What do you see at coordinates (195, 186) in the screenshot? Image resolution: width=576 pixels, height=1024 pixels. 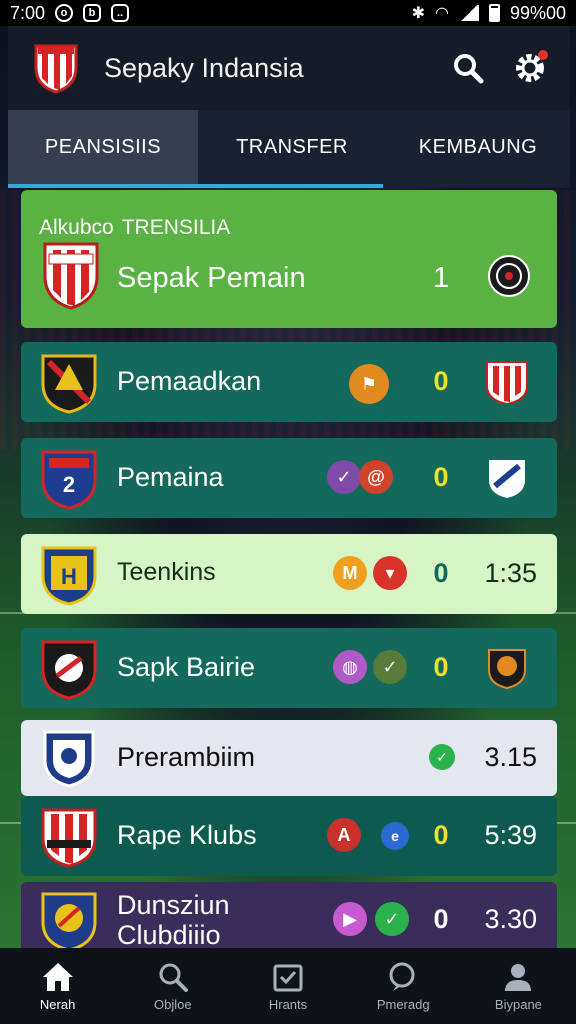 I see `tab-active-indicator` at bounding box center [195, 186].